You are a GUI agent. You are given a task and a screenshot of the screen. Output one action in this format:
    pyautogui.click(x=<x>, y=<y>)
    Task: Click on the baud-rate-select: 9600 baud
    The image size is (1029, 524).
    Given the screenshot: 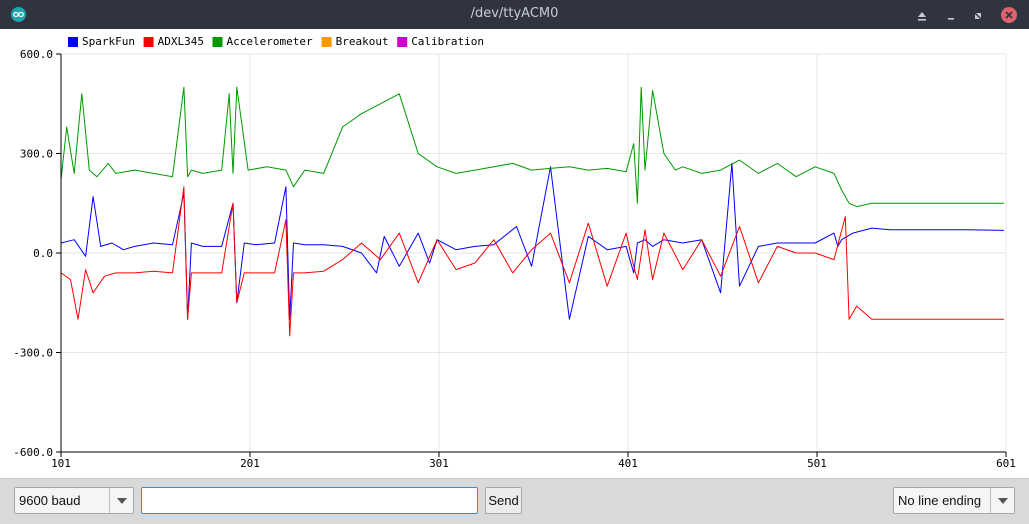 What is the action you would take?
    pyautogui.click(x=74, y=500)
    